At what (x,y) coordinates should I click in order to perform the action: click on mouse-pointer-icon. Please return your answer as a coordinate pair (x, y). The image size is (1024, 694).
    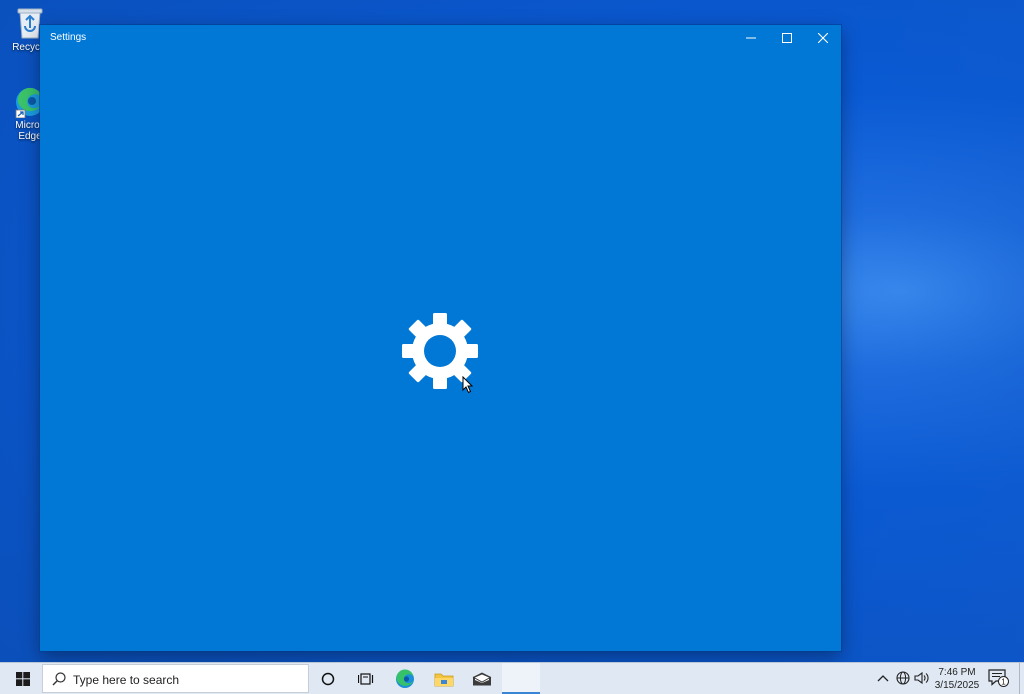
    Looking at the image, I should click on (468, 385).